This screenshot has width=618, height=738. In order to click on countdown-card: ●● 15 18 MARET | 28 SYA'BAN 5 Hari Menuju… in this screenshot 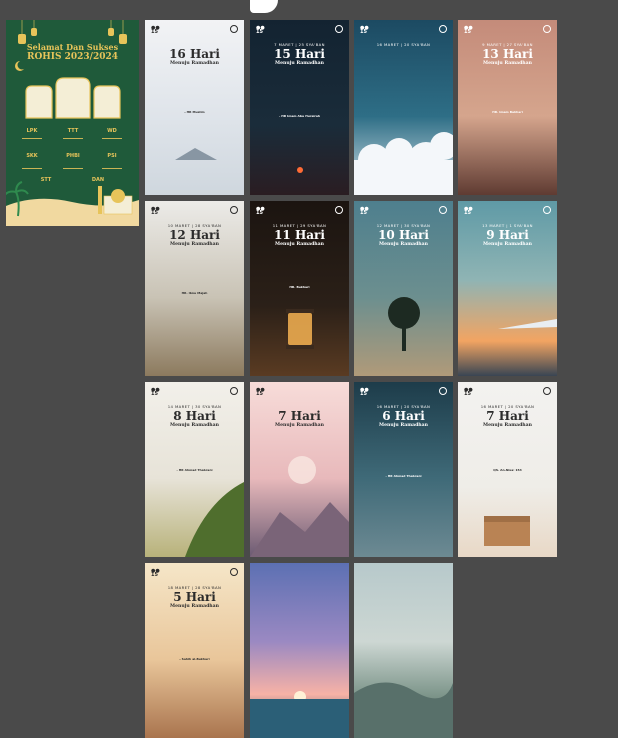, I will do `click(194, 650)`.